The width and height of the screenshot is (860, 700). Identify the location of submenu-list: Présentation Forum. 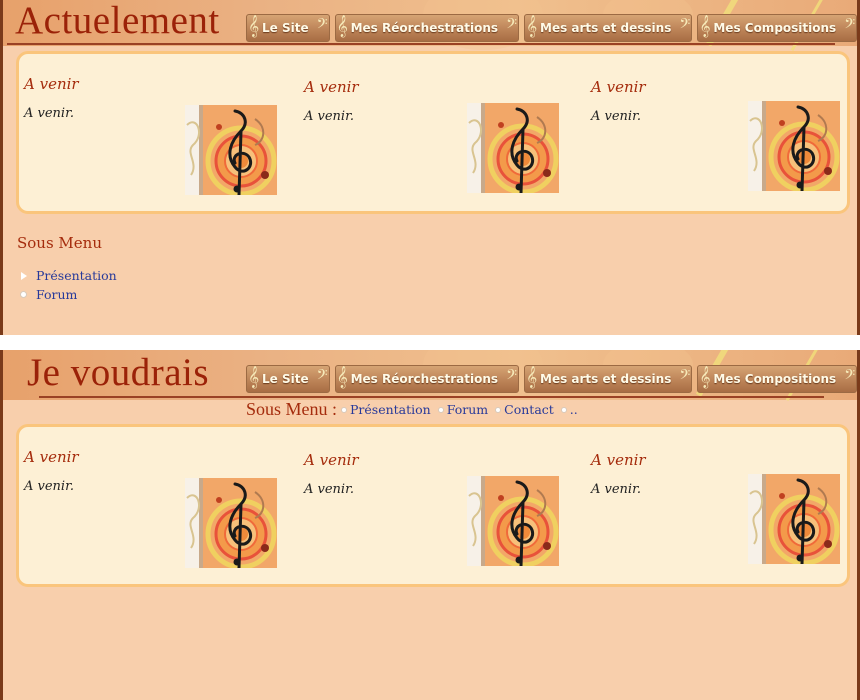
(68, 285).